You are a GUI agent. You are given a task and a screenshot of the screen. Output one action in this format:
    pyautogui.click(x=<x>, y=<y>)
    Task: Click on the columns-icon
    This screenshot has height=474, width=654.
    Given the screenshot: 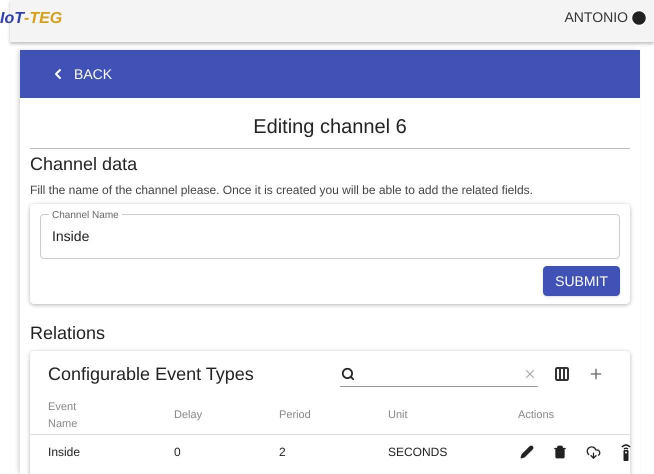 What is the action you would take?
    pyautogui.click(x=562, y=374)
    